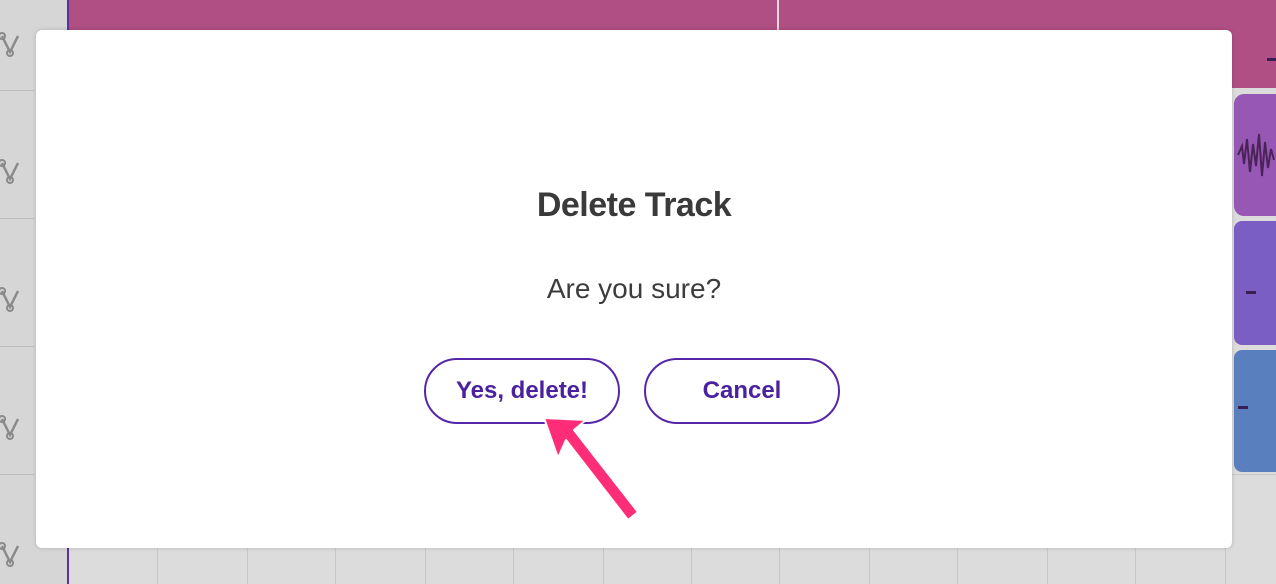  I want to click on dialog-title: Delete Track, so click(634, 205).